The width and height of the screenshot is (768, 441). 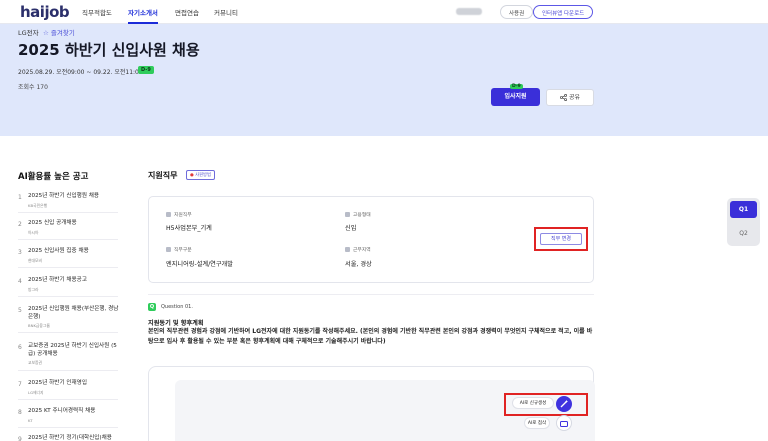 What do you see at coordinates (38, 205) in the screenshot?
I see `list-item-company: KB국민은행` at bounding box center [38, 205].